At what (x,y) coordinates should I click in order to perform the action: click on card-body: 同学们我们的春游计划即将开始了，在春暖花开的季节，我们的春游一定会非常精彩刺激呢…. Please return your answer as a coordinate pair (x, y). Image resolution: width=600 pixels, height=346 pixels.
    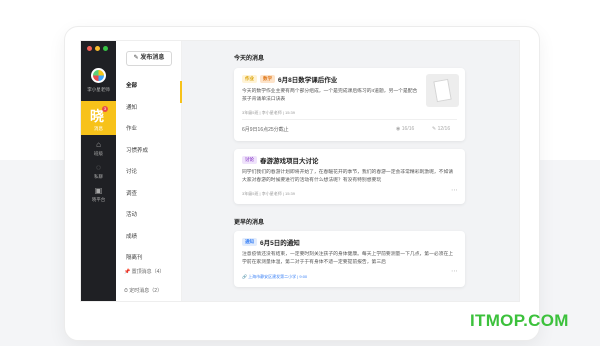
    Looking at the image, I should click on (348, 176).